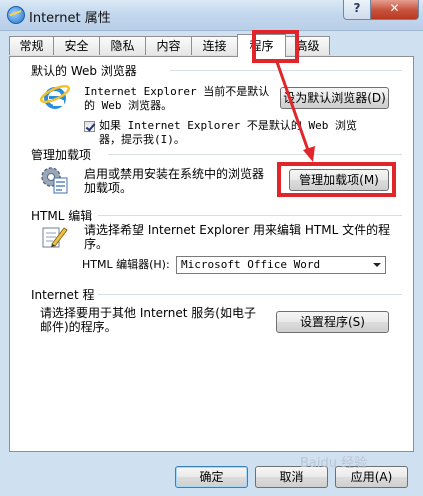 The image size is (423, 496). What do you see at coordinates (275, 46) in the screenshot?
I see `annotation-box-programs-tab` at bounding box center [275, 46].